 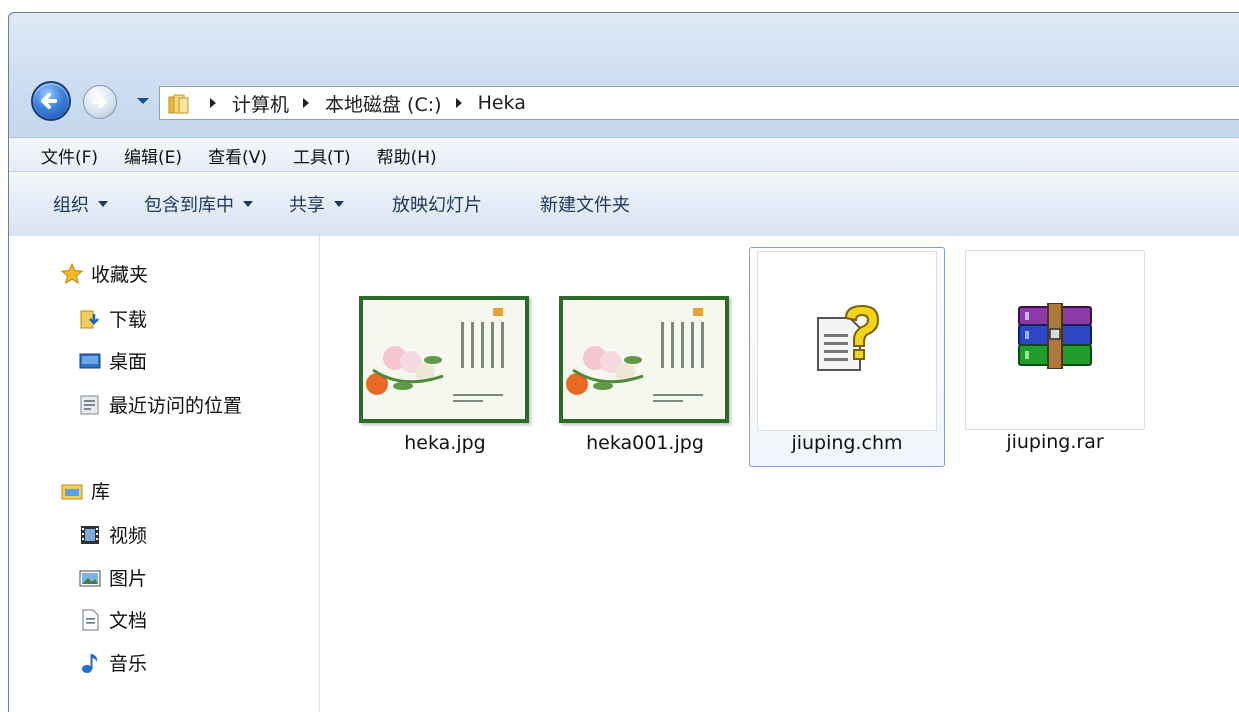 What do you see at coordinates (72, 491) in the screenshot?
I see `library-icon` at bounding box center [72, 491].